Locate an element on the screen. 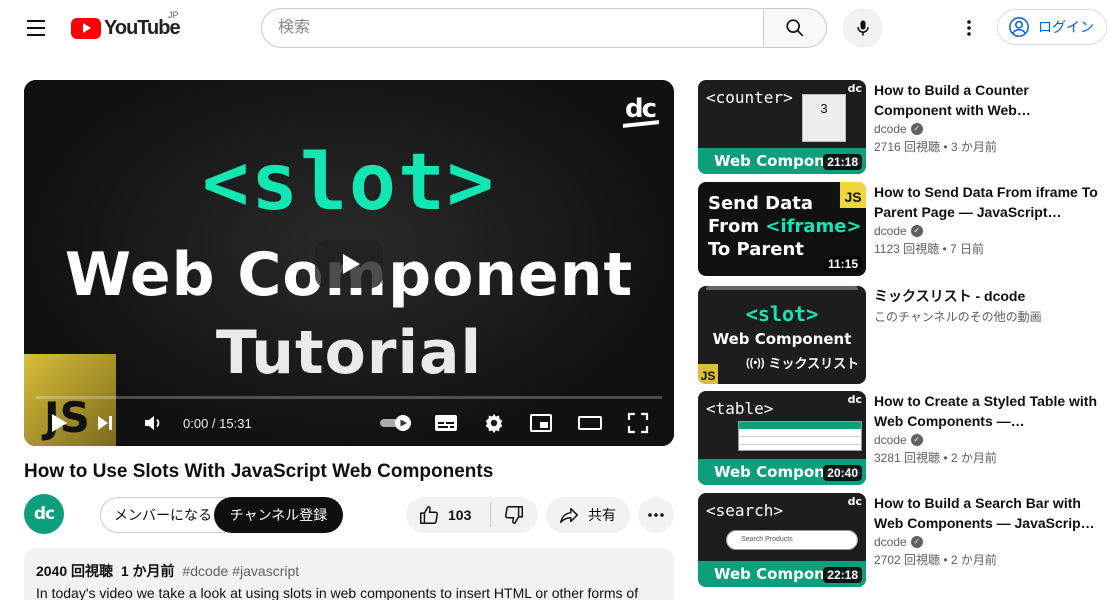  playlist-stack-edge is located at coordinates (782, 288).